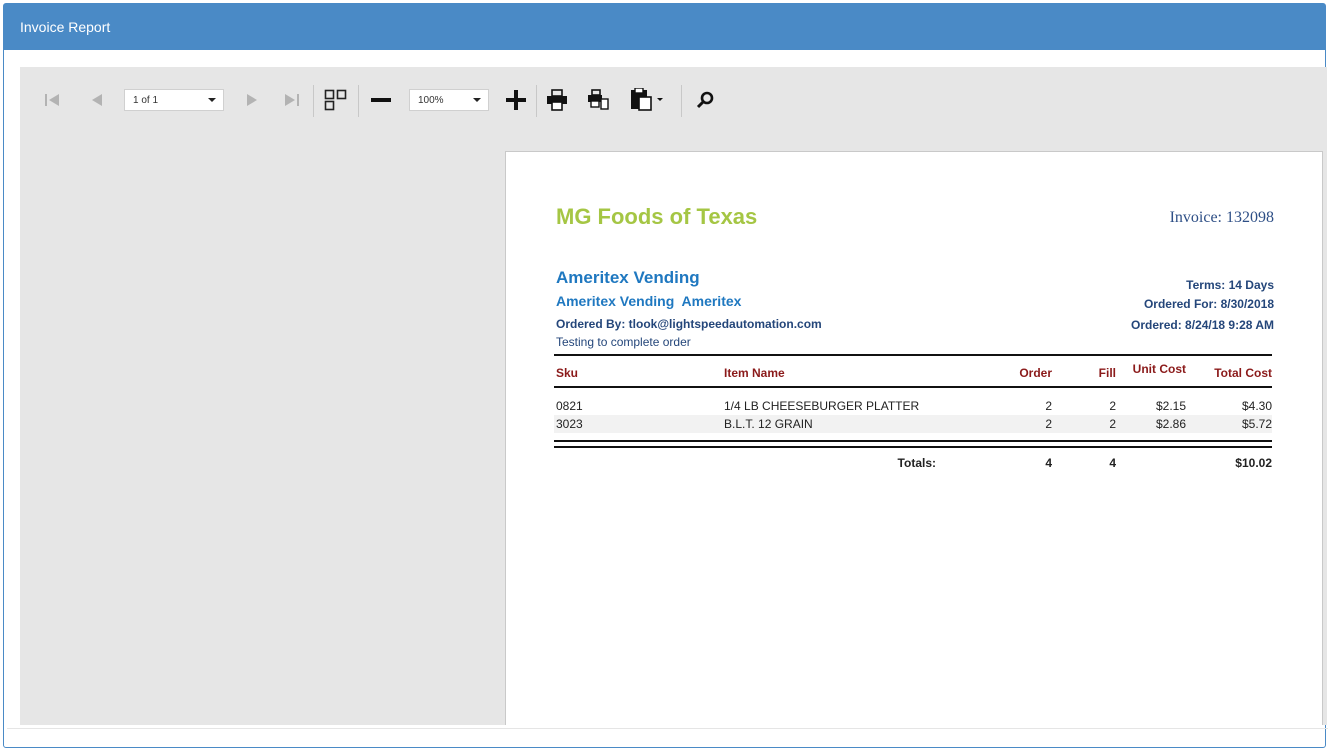 Image resolution: width=1328 pixels, height=755 pixels. I want to click on header-top-rule, so click(913, 355).